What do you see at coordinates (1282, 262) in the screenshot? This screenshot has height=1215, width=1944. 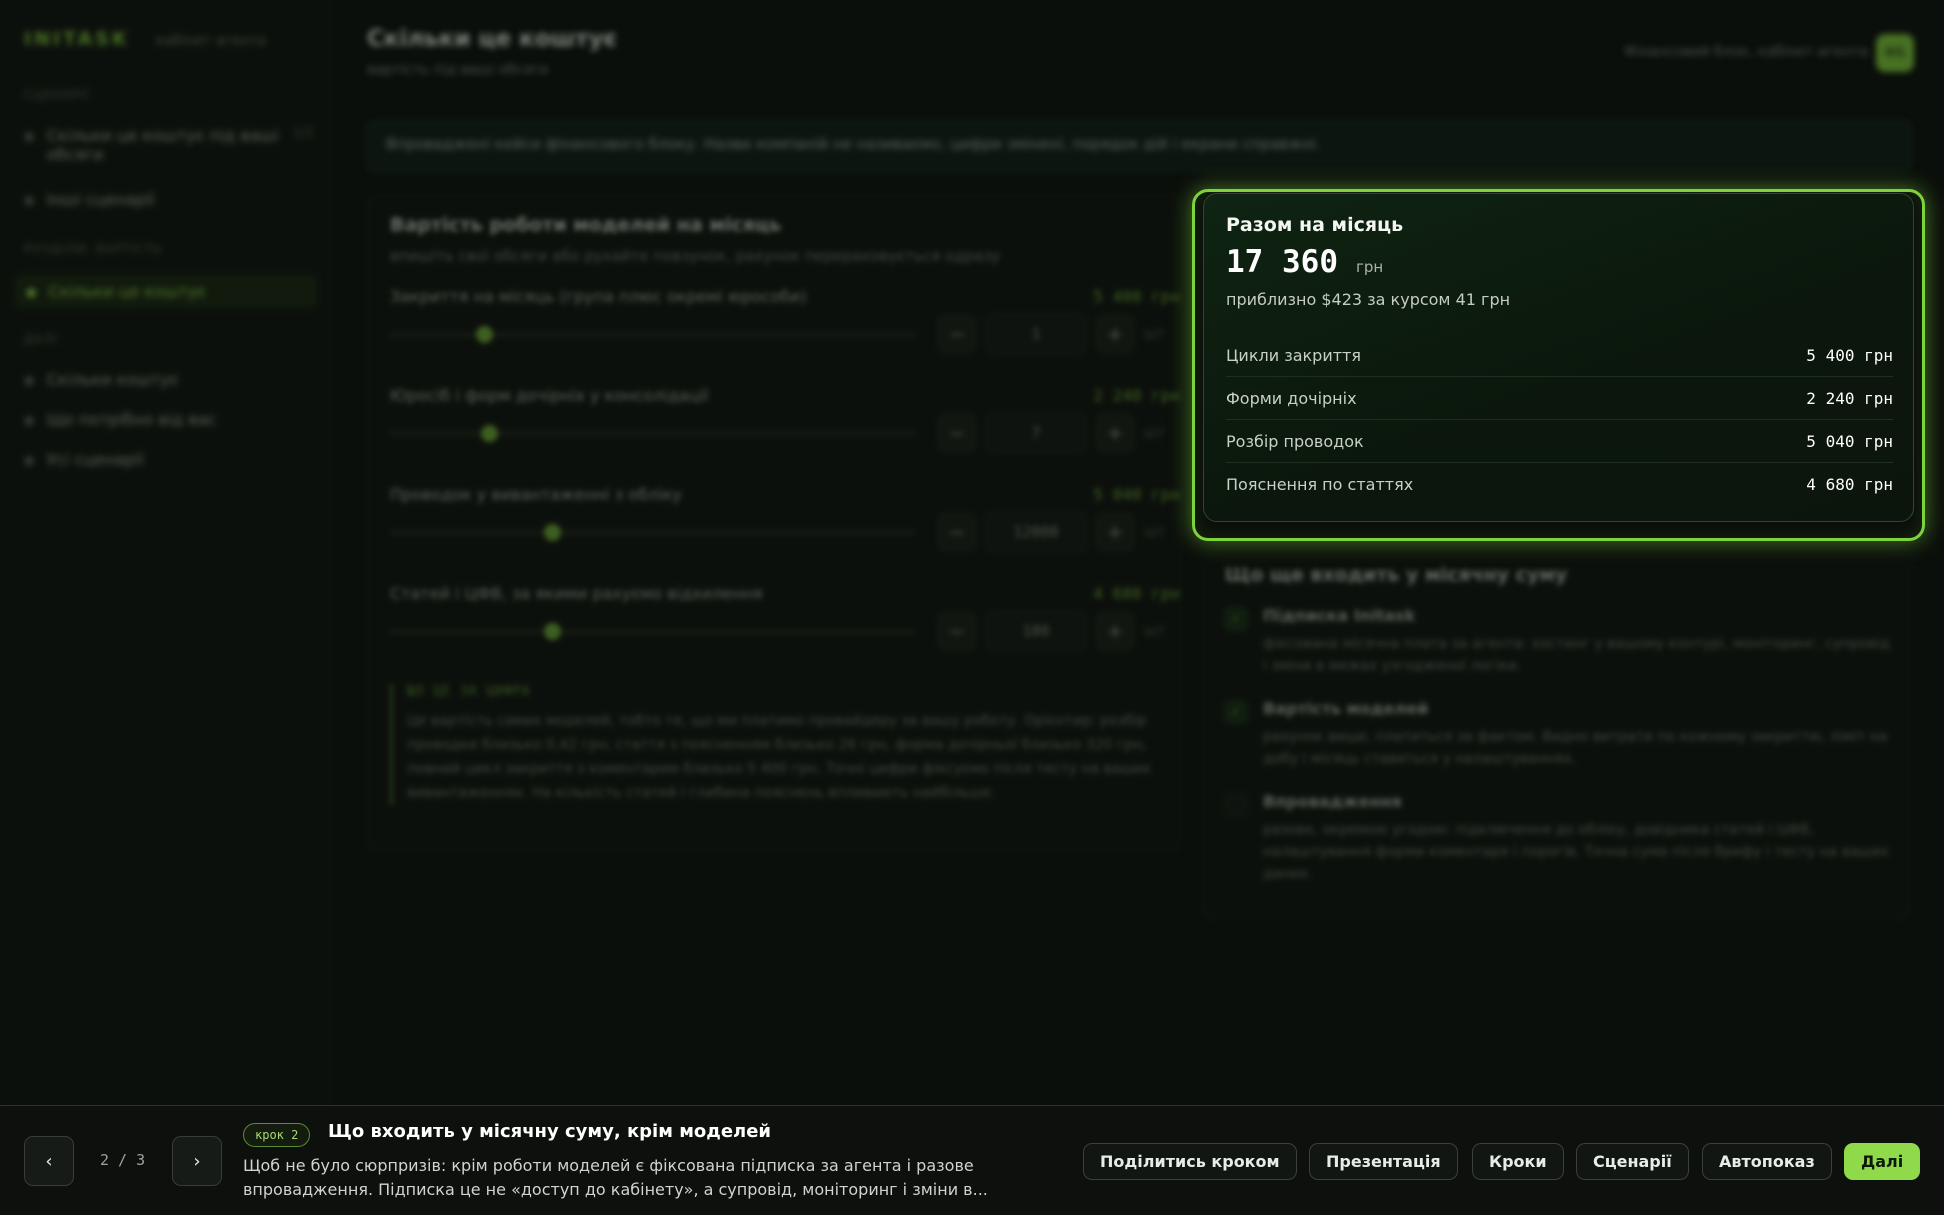 I see `monthly-total-amount: 17 360` at bounding box center [1282, 262].